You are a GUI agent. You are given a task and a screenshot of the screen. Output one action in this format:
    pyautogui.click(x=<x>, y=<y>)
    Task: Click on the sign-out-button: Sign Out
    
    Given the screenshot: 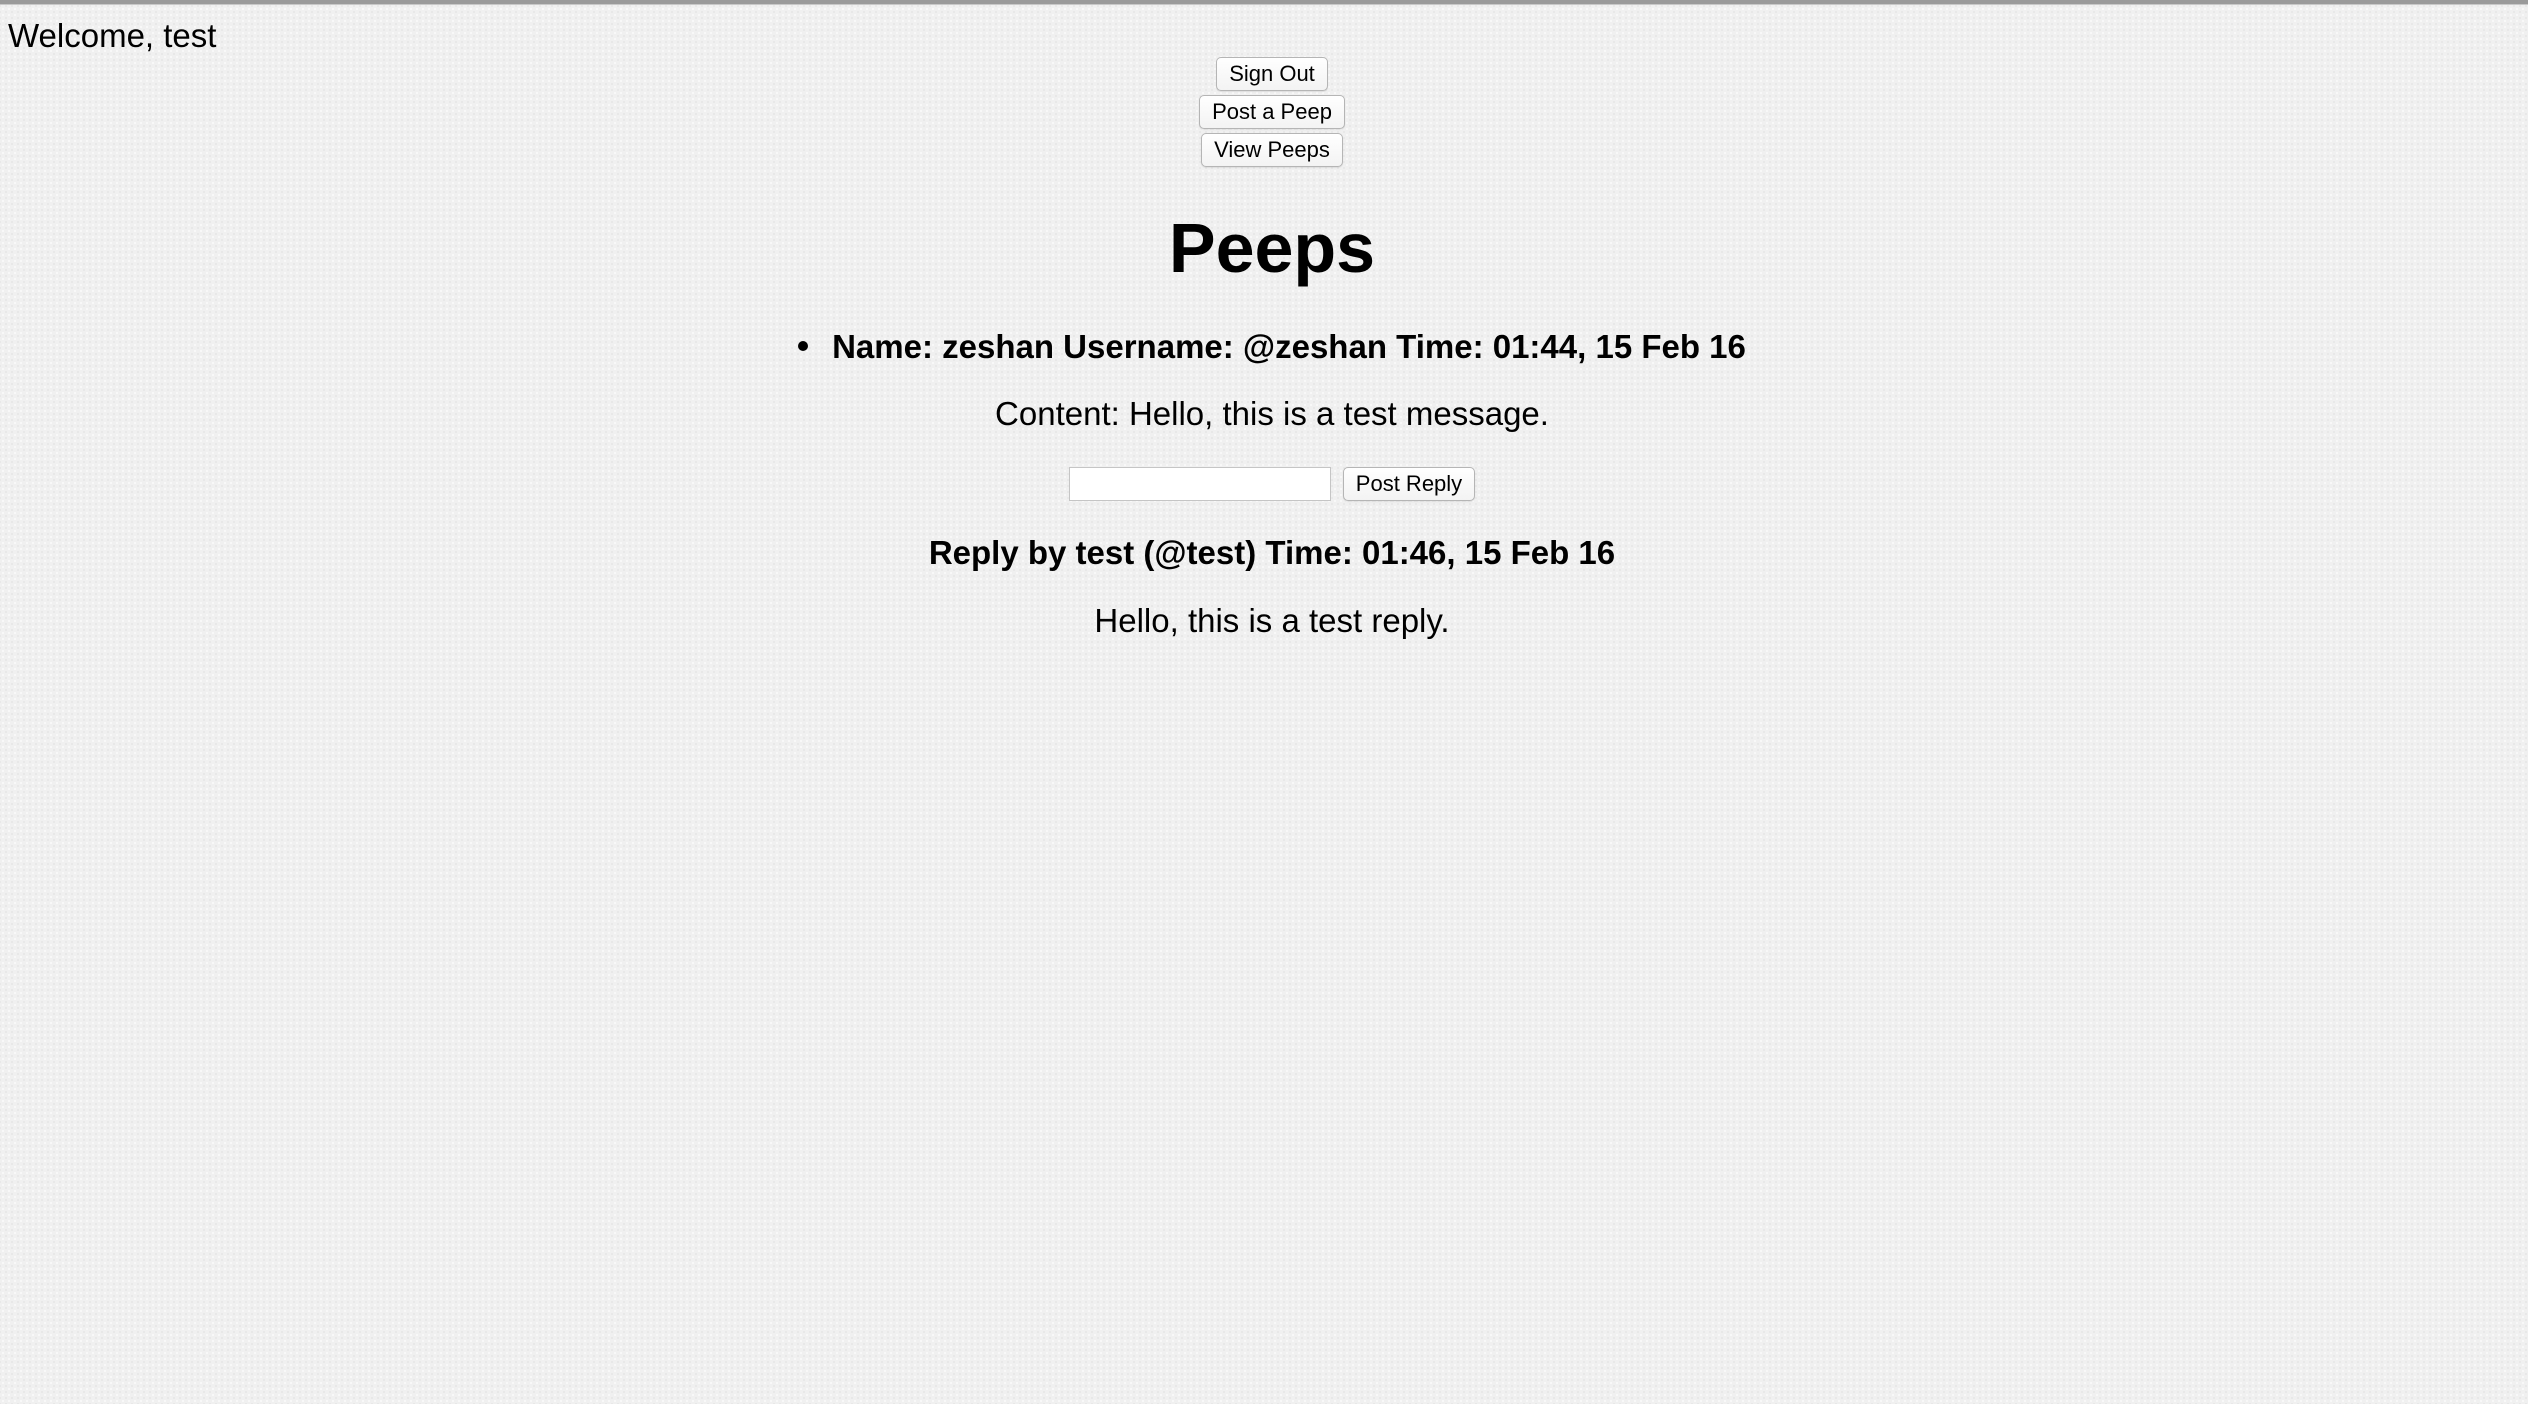 What is the action you would take?
    pyautogui.click(x=1272, y=74)
    